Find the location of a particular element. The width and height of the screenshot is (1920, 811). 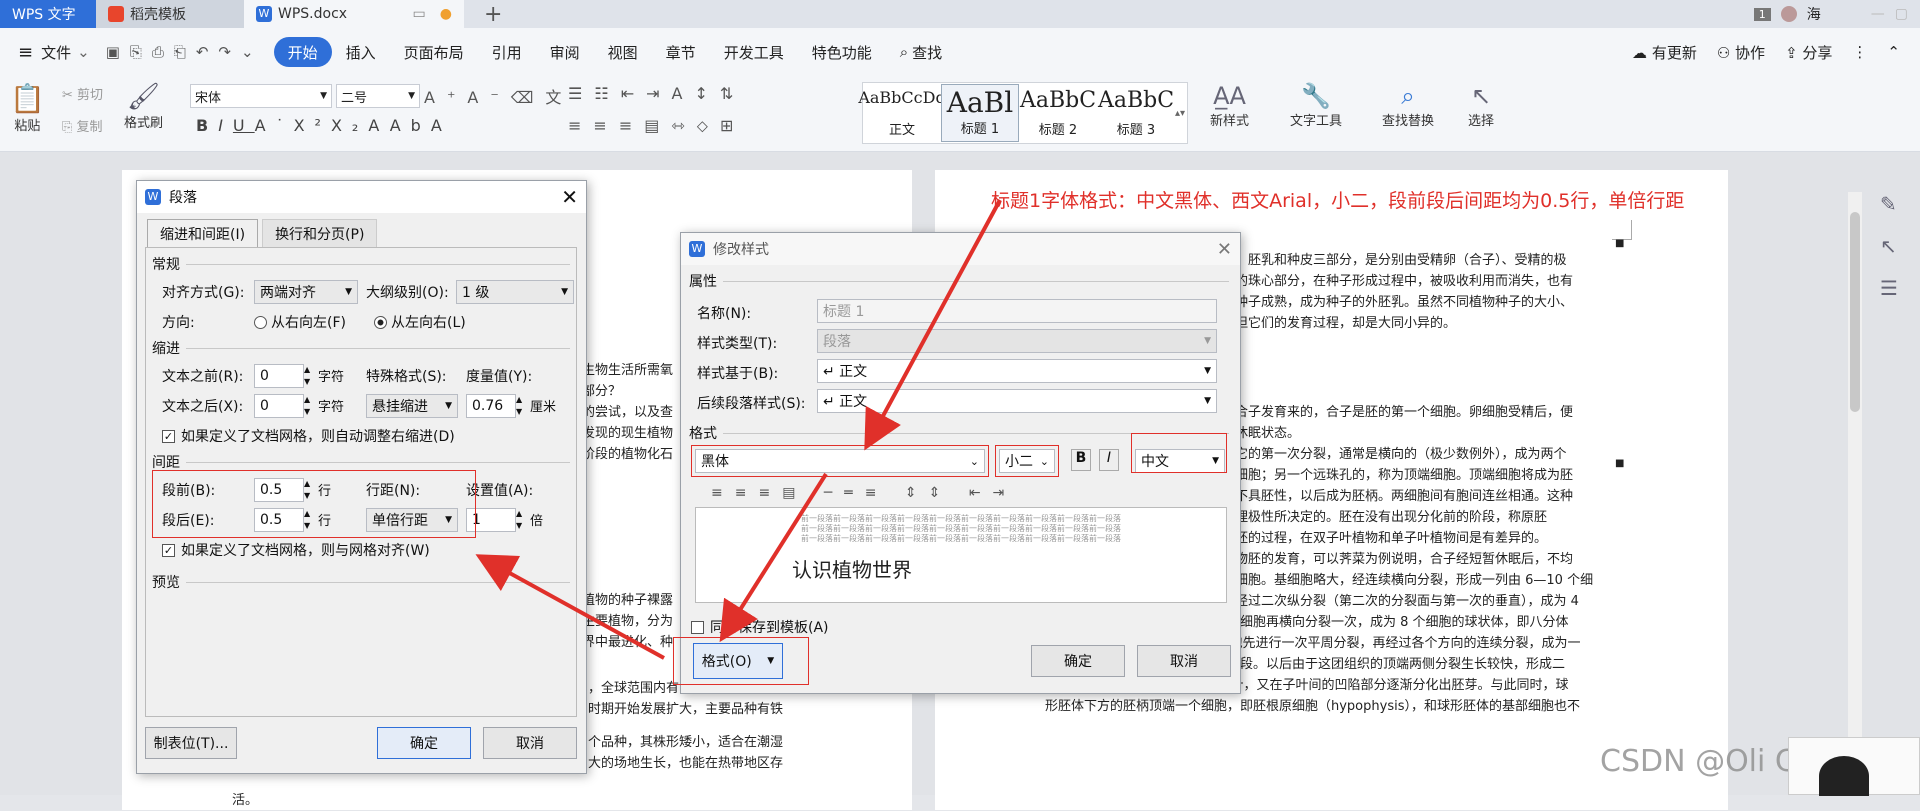

arrow-to-format is located at coordinates (773, 557).